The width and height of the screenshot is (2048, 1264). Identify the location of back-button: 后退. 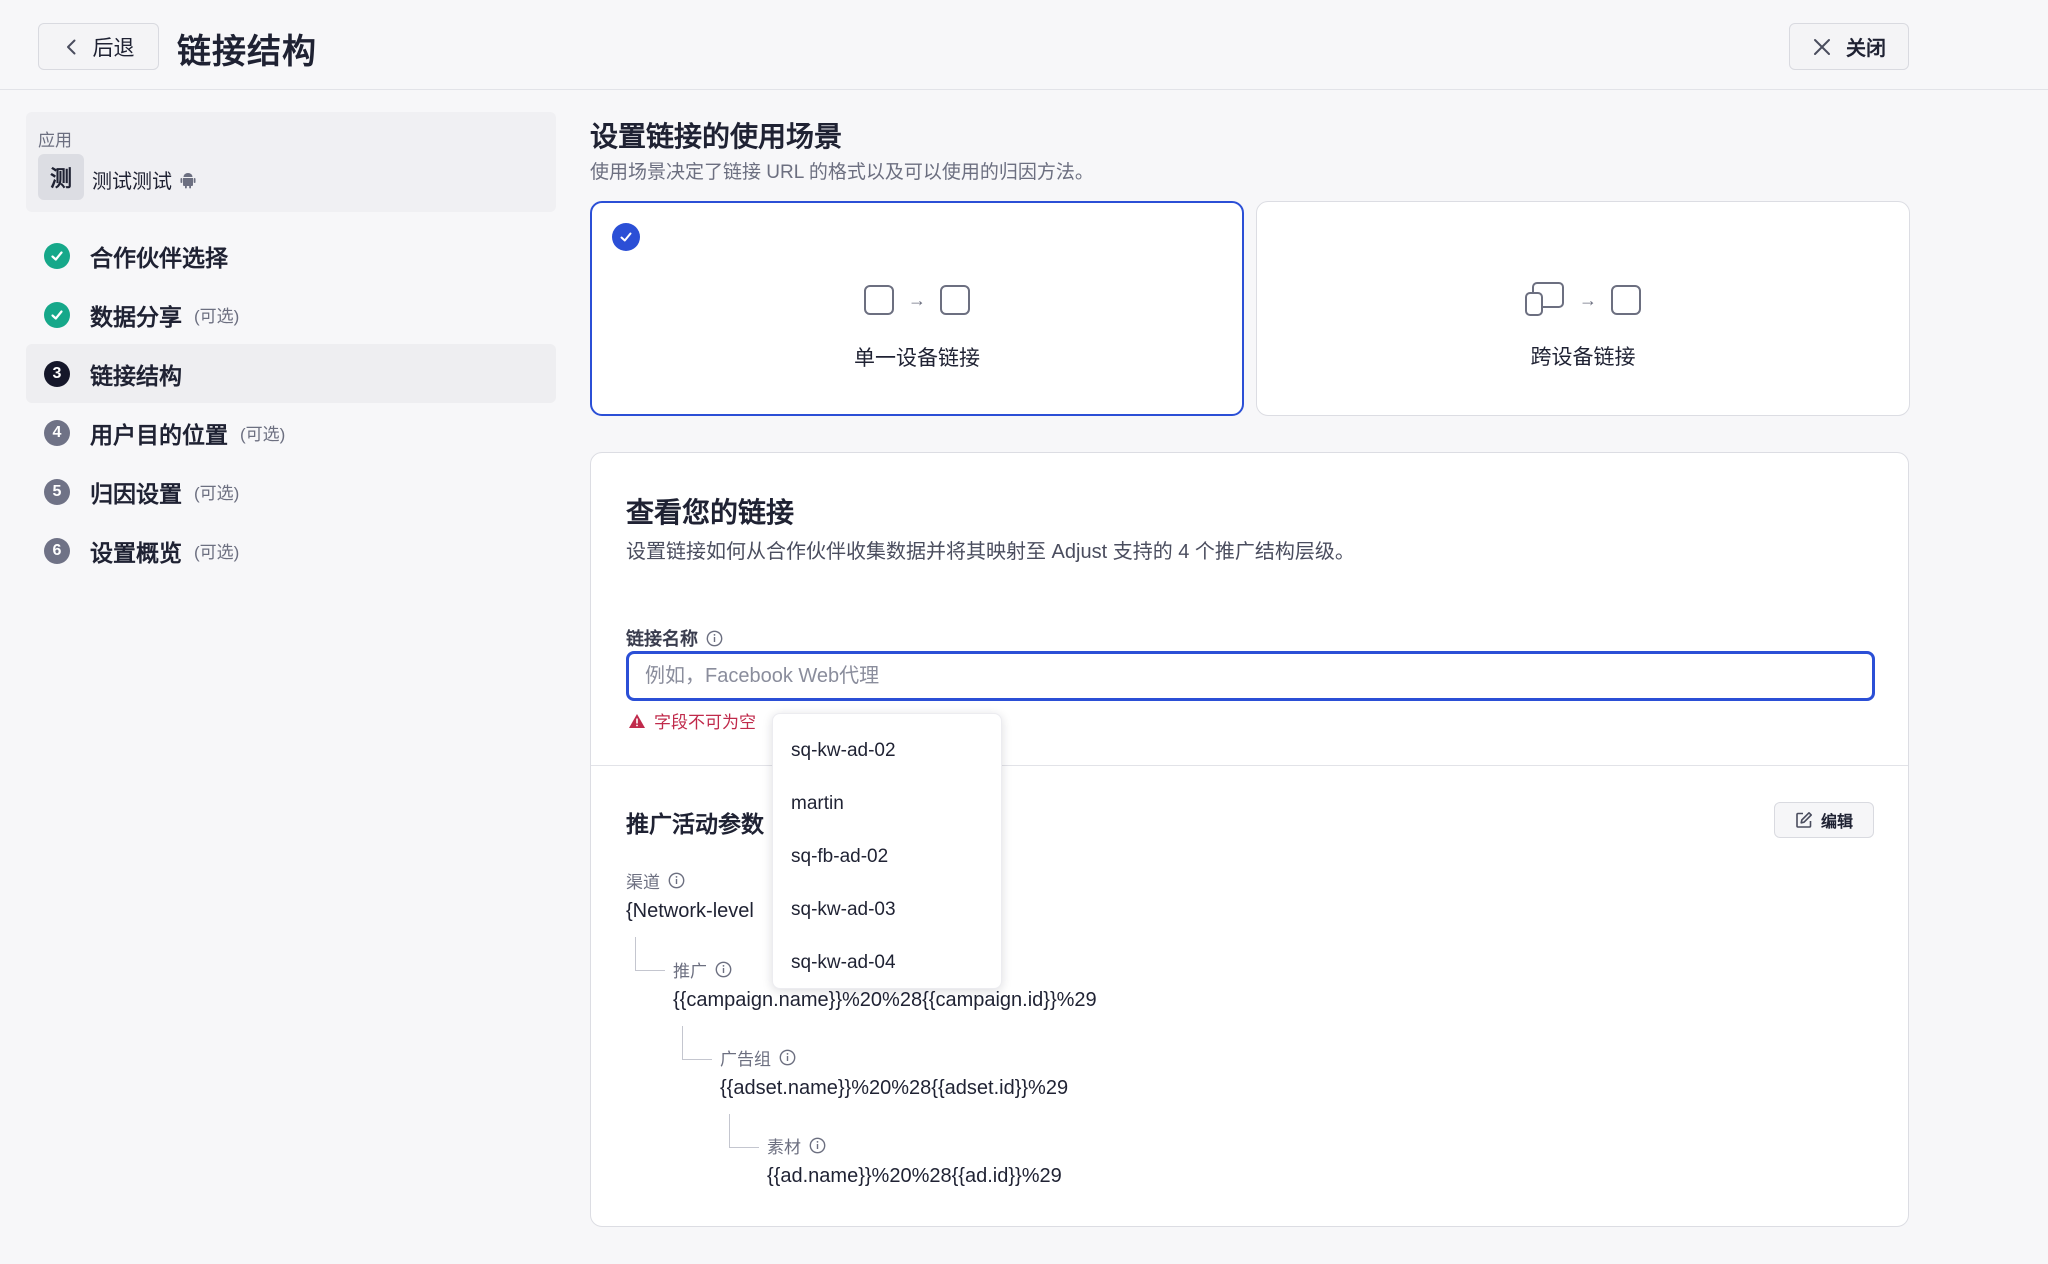
(98, 46).